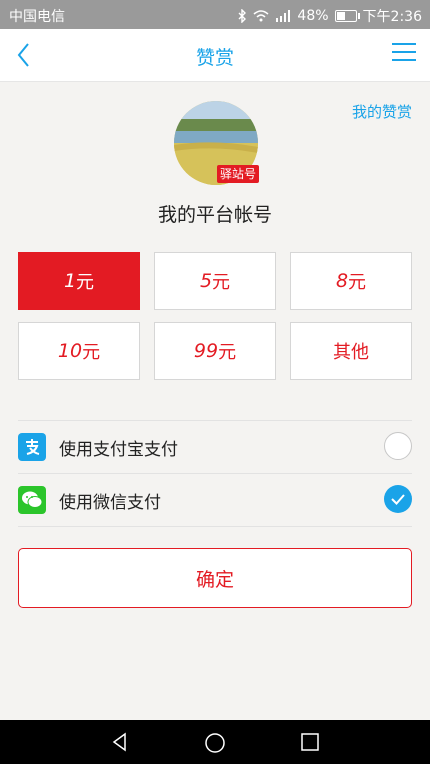 Image resolution: width=430 pixels, height=764 pixels. I want to click on amount-number: 99, so click(206, 351).